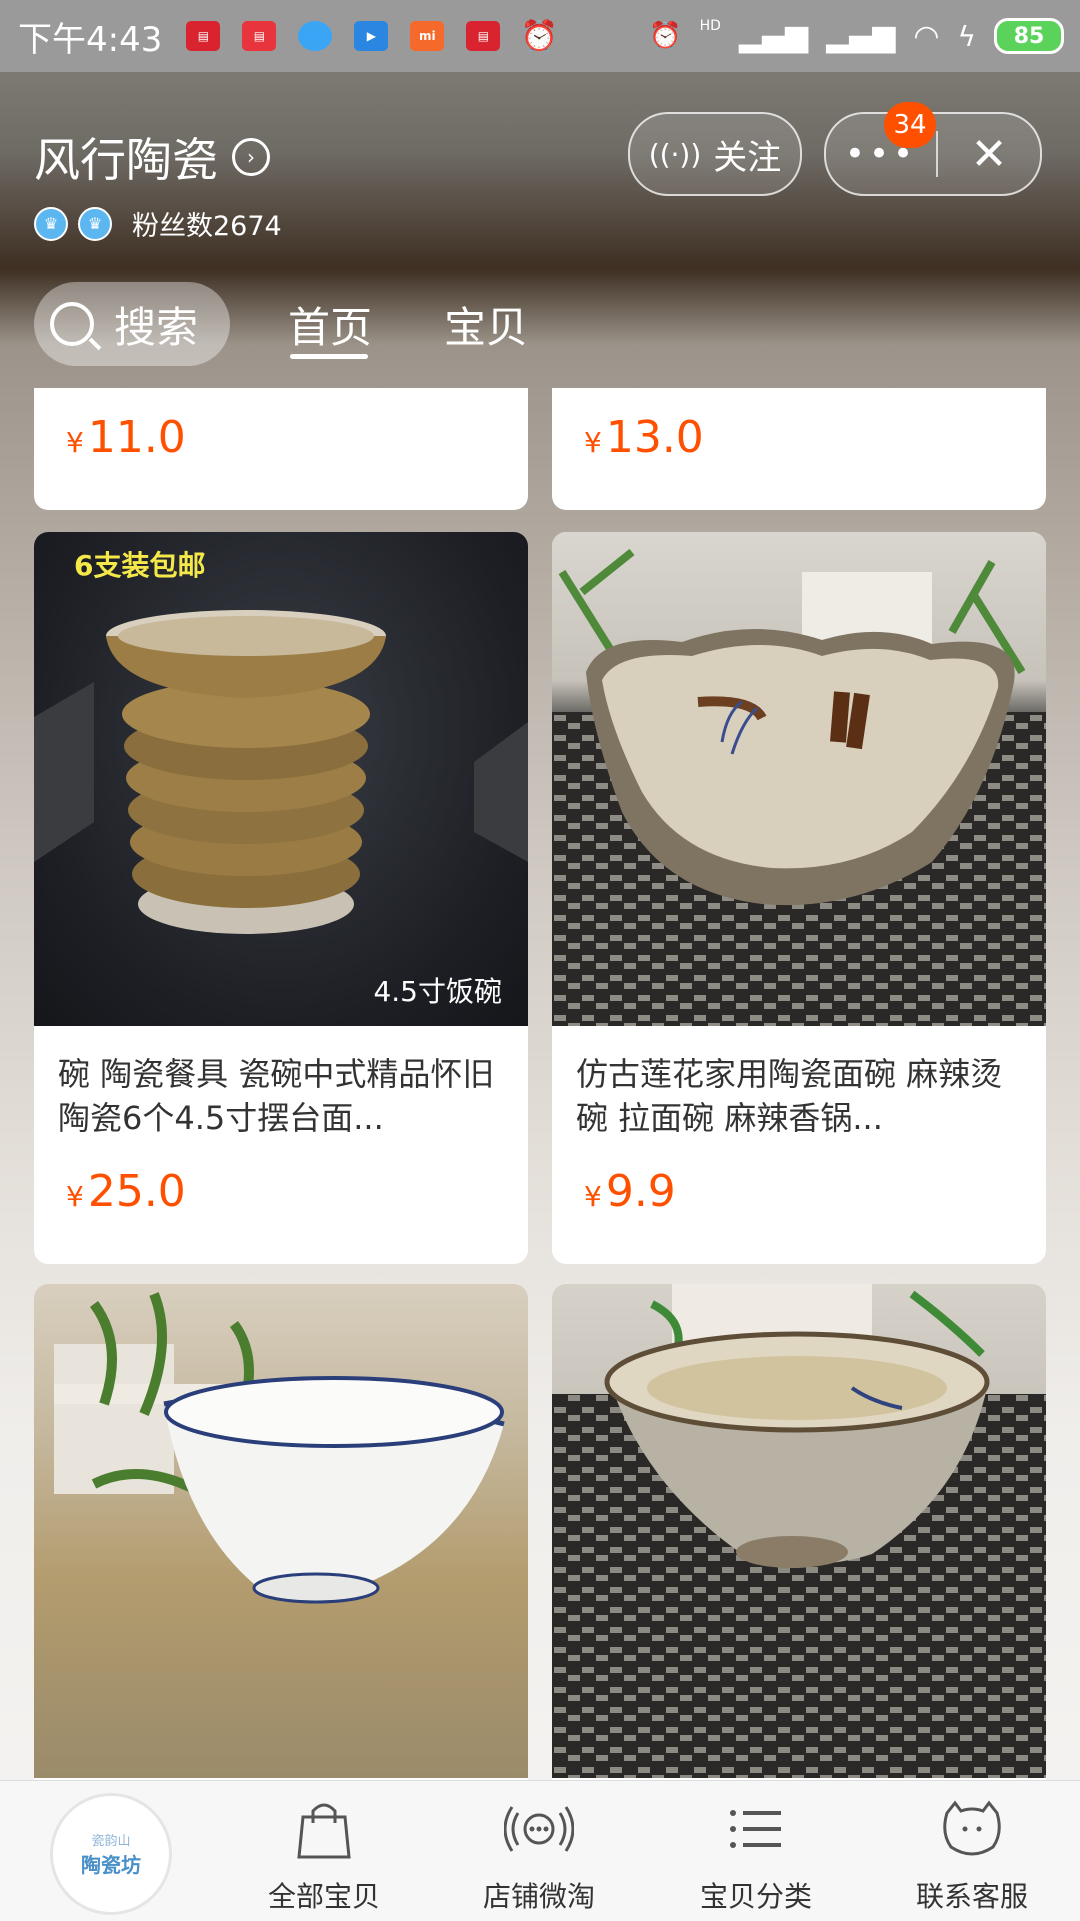 This screenshot has height=1921, width=1080. I want to click on list-icon, so click(755, 1829).